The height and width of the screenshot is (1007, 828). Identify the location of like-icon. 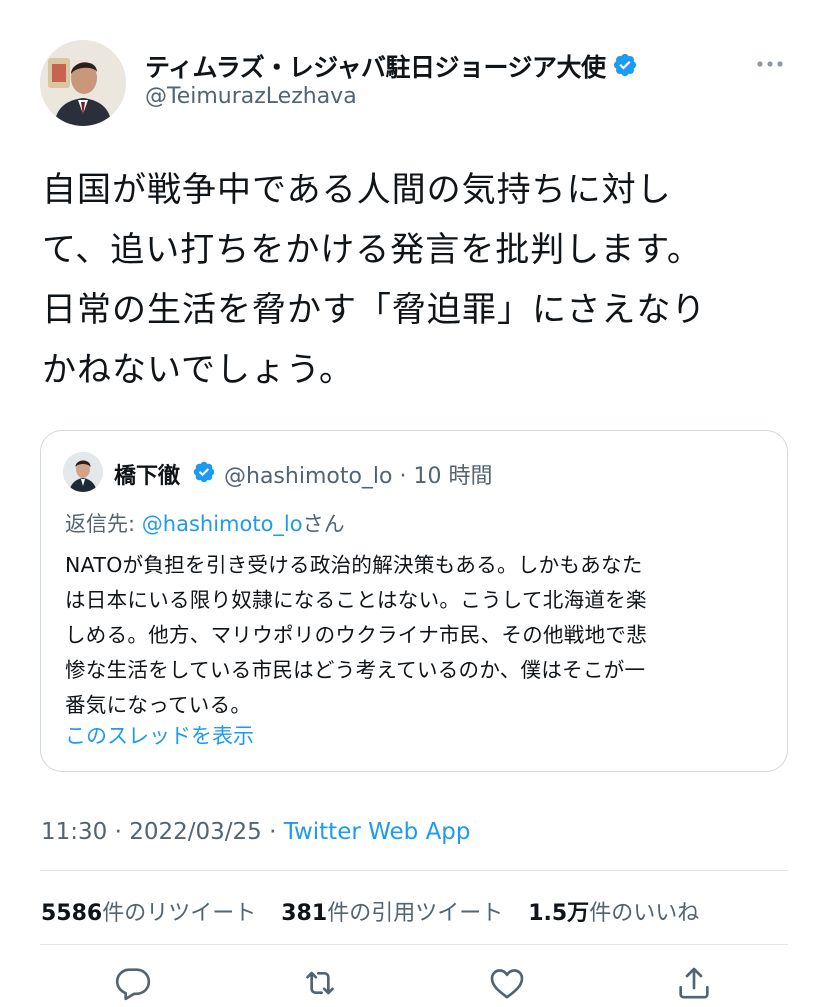
(507, 984).